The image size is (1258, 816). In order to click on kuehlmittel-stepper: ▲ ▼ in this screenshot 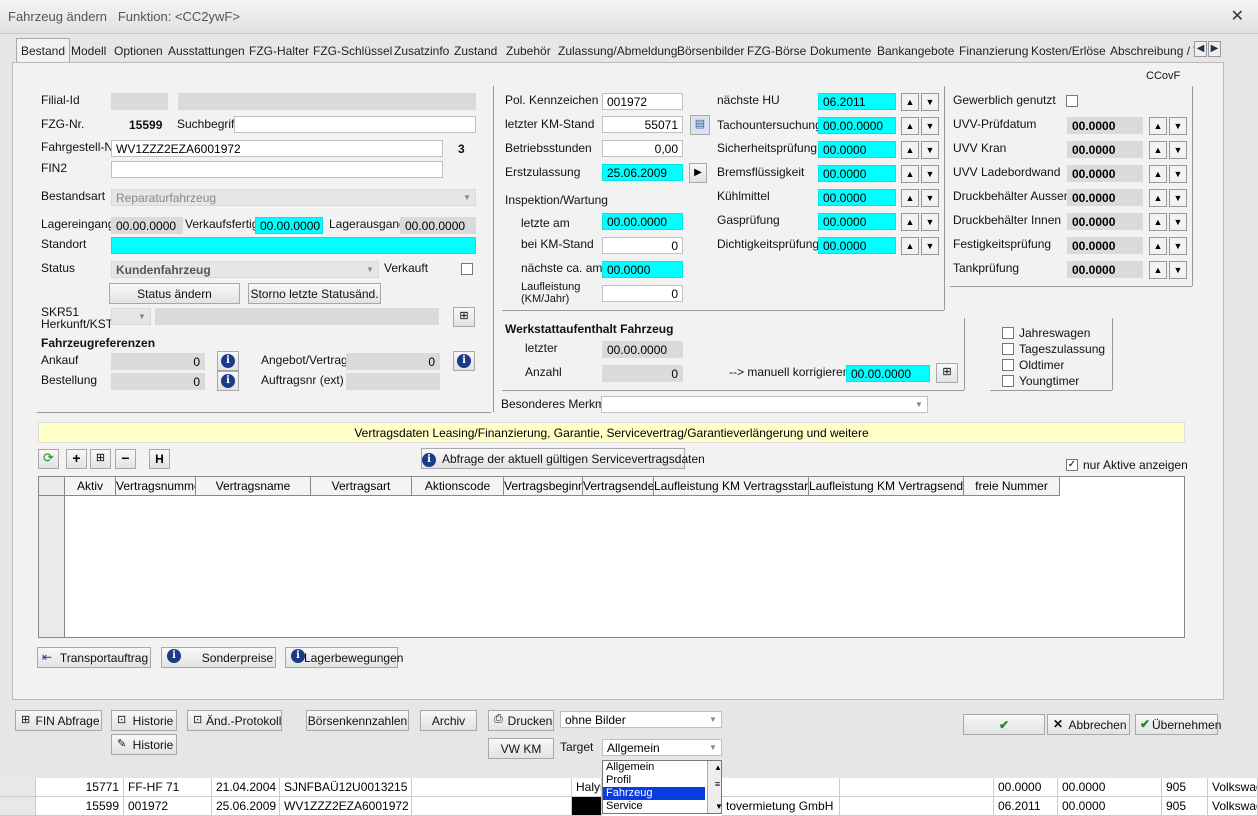, I will do `click(920, 198)`.